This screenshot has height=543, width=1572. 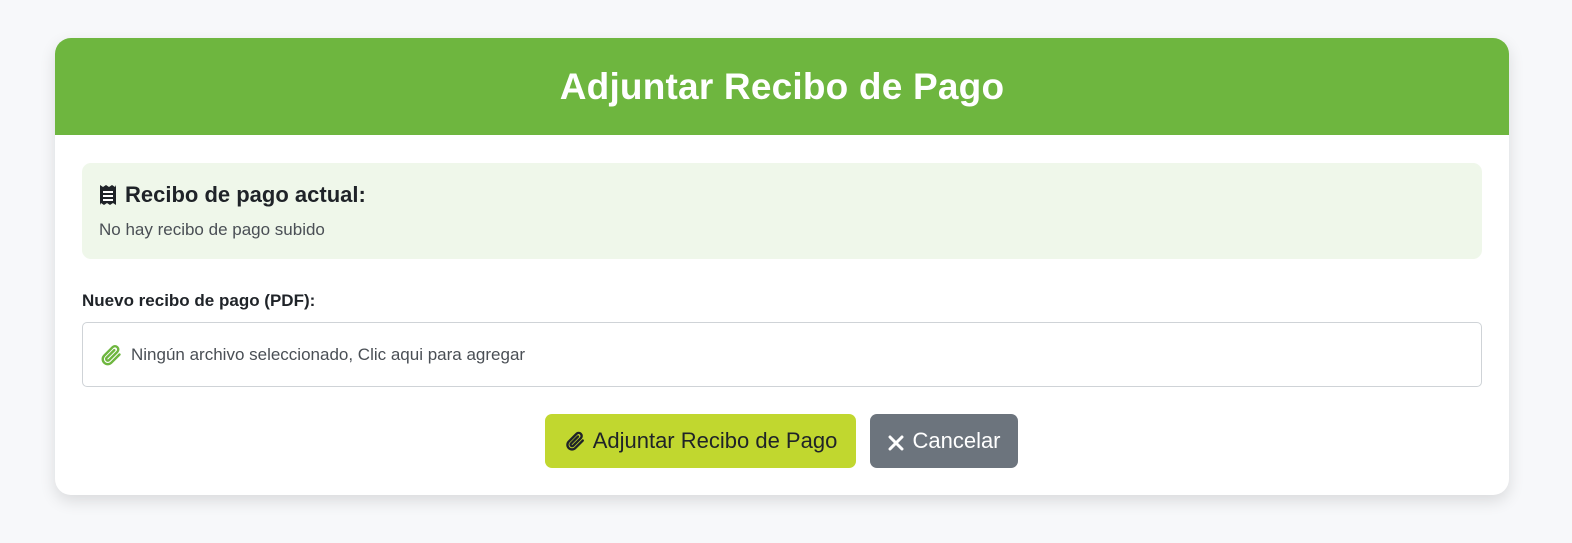 I want to click on cancel-button-label: Cancelar, so click(x=956, y=440).